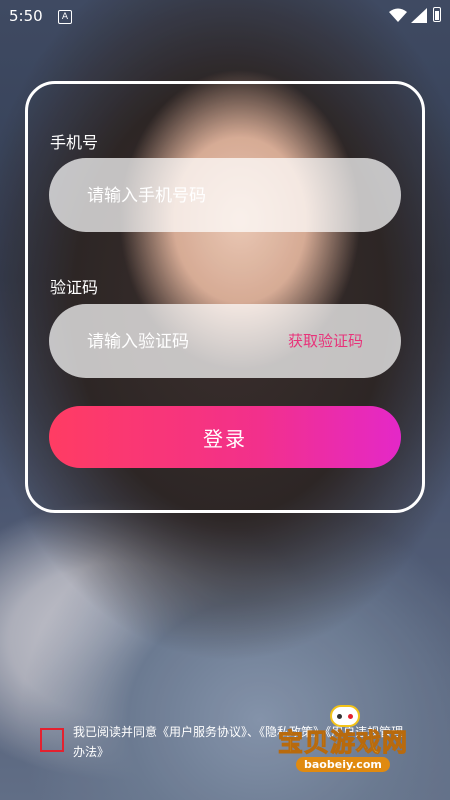 This screenshot has height=800, width=450. What do you see at coordinates (202, 732) in the screenshot?
I see `user-service-agreement-link: 《用户服务协议》` at bounding box center [202, 732].